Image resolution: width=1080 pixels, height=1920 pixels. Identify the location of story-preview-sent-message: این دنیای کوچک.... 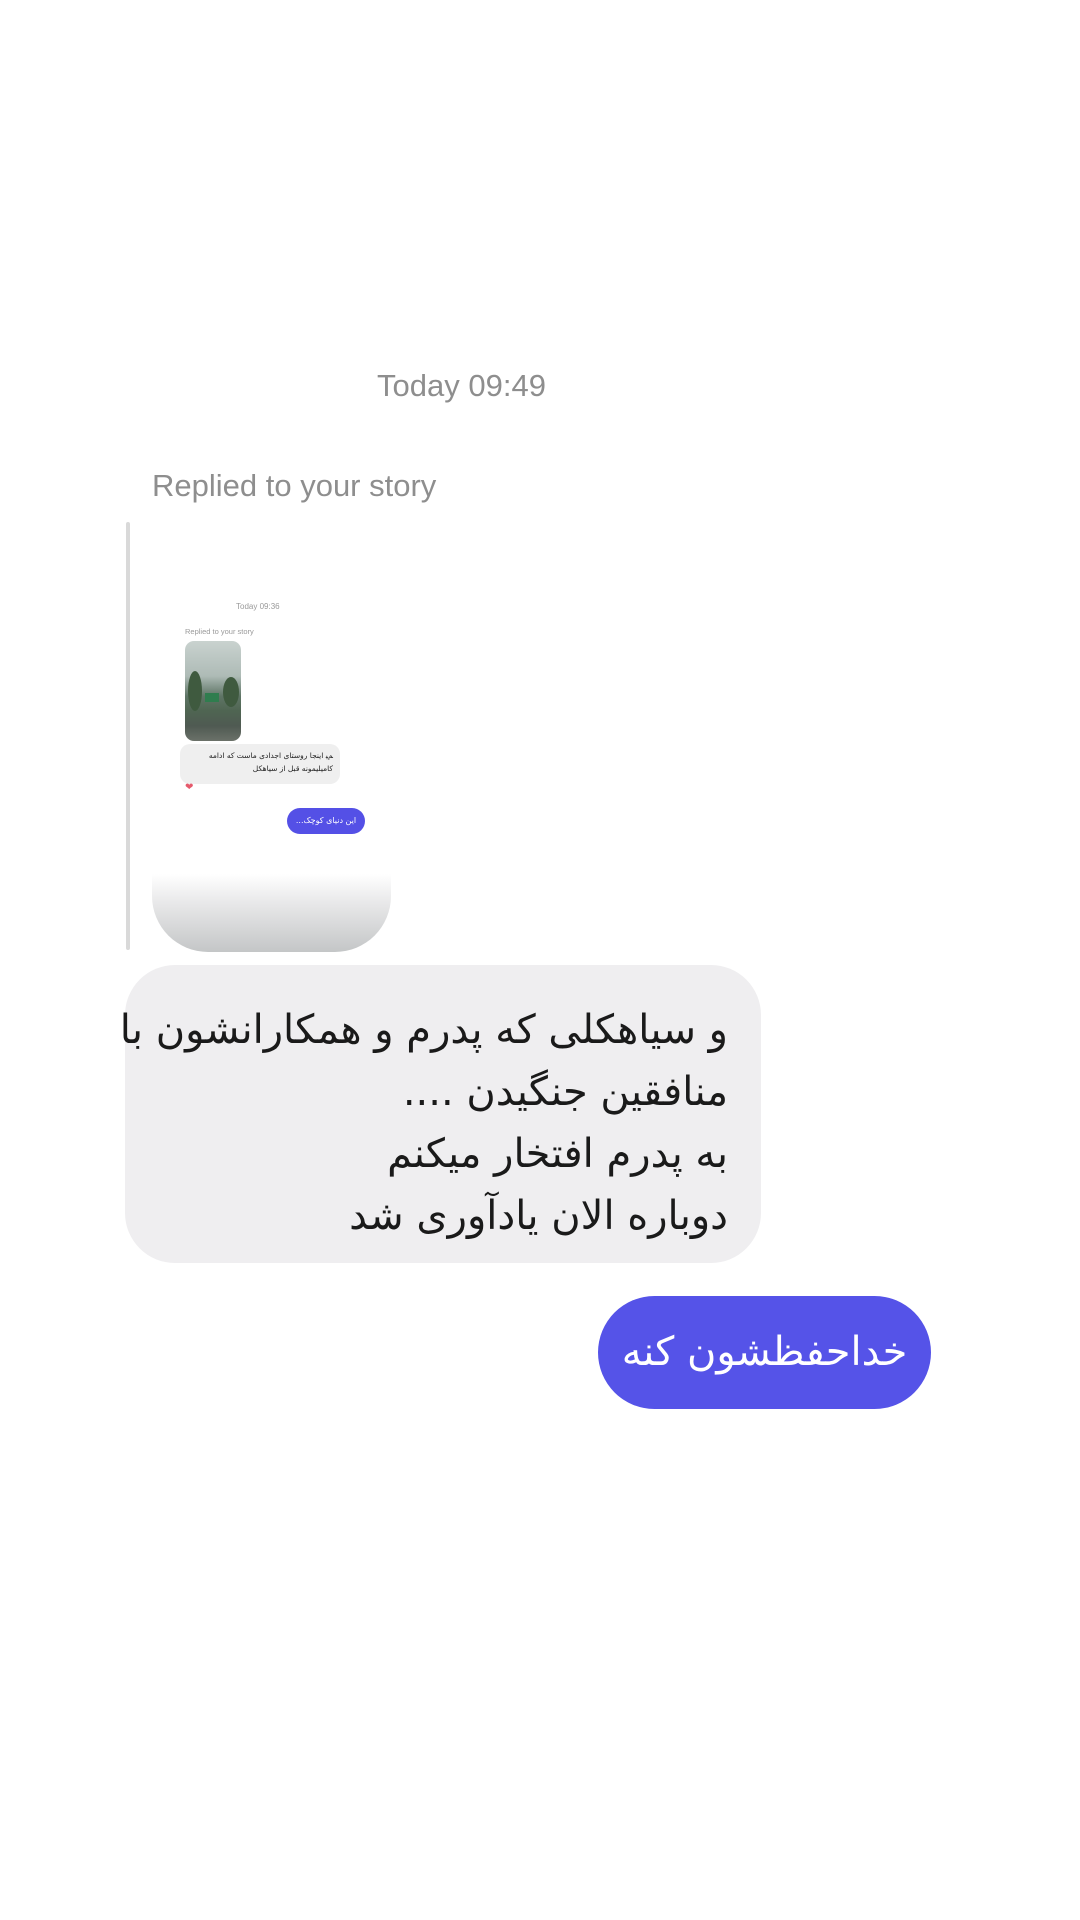
(326, 821).